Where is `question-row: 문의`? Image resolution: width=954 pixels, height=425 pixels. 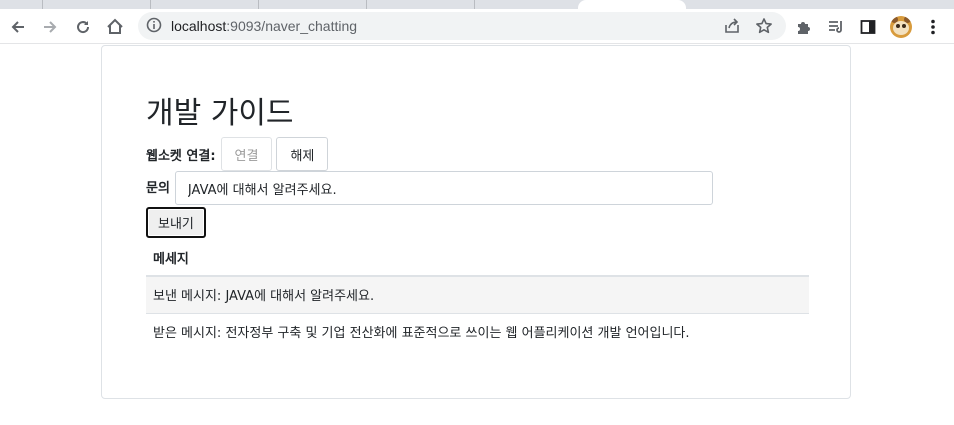 question-row: 문의 is located at coordinates (429, 188).